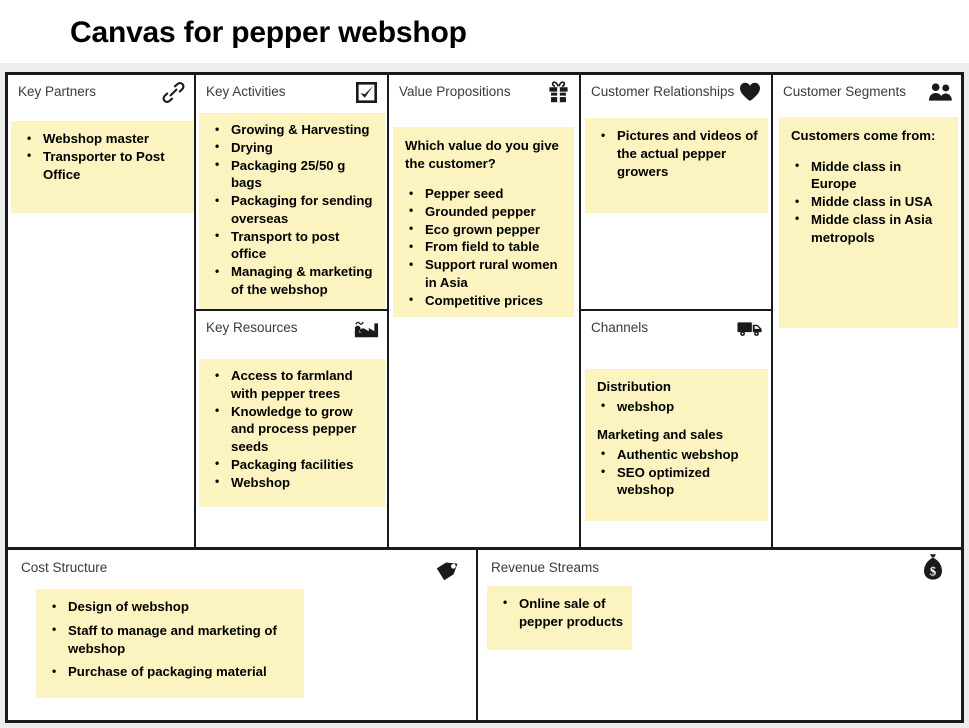 This screenshot has width=969, height=728. What do you see at coordinates (292, 385) in the screenshot?
I see `list-item: Access to farmland with pepper trees` at bounding box center [292, 385].